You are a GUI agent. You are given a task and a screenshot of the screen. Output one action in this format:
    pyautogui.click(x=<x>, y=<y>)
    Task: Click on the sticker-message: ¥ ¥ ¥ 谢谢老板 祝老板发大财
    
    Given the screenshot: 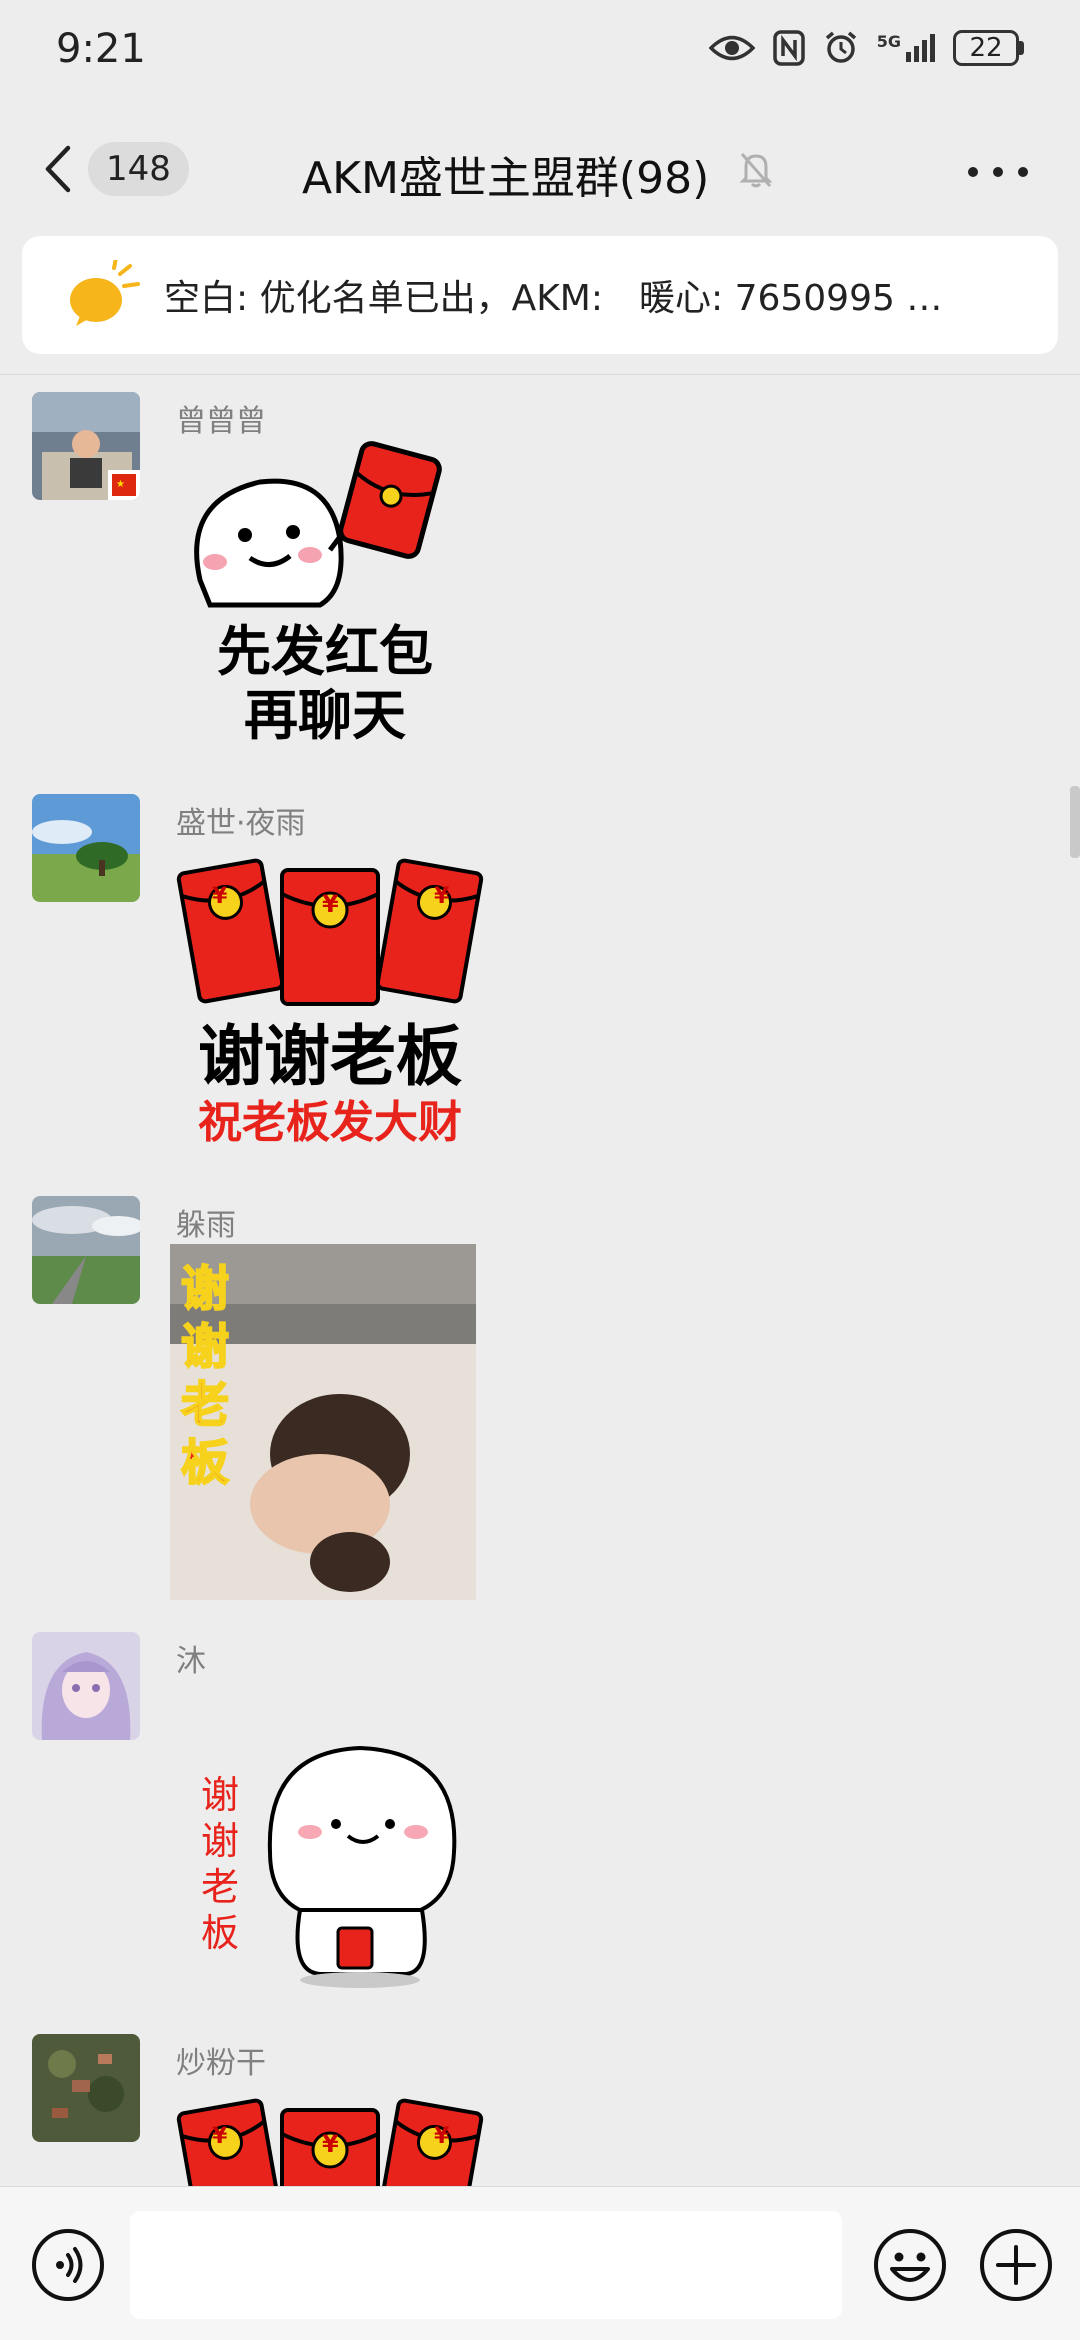 What is the action you would take?
    pyautogui.click(x=330, y=1003)
    